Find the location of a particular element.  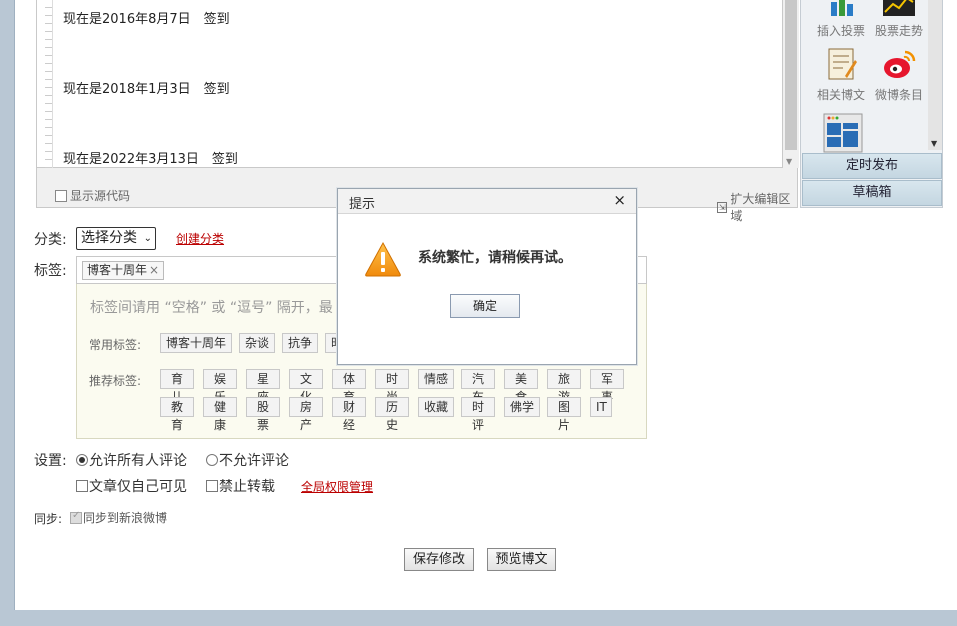

tag-chip: 博客十周年 × is located at coordinates (123, 270).